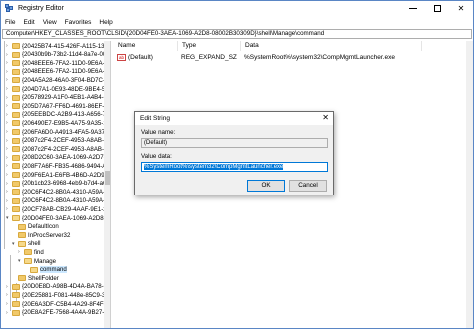 The width and height of the screenshot is (474, 329). I want to click on value-name: (Default), so click(140, 57).